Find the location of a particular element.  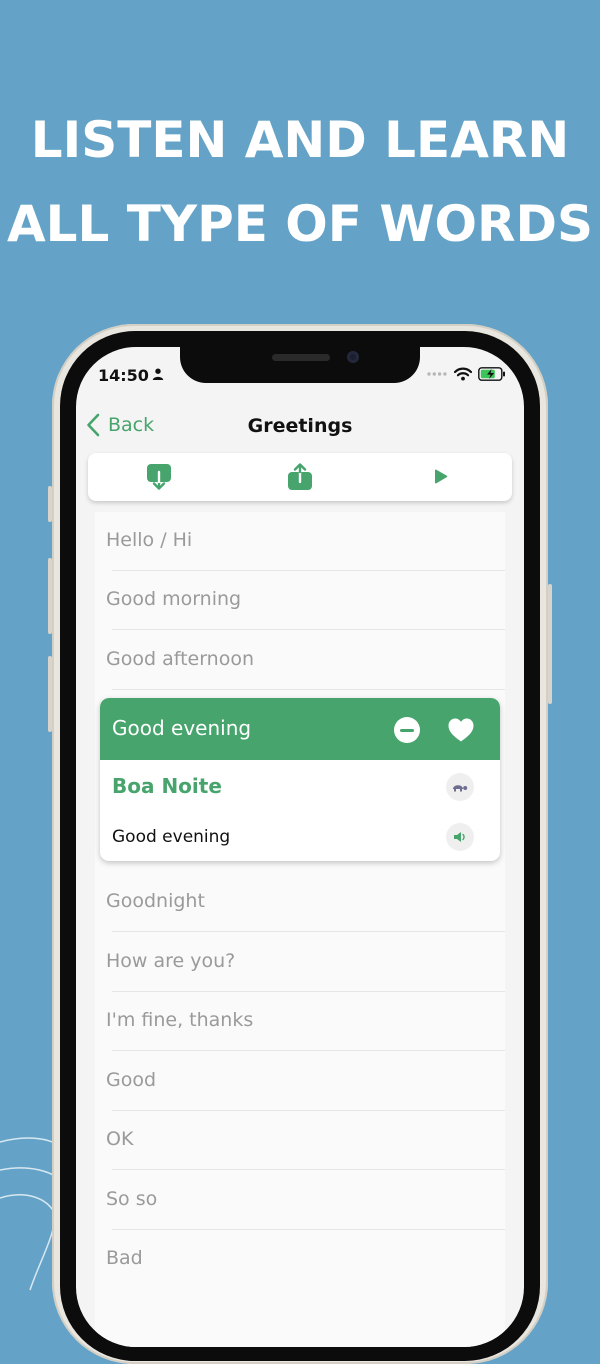

heart-icon is located at coordinates (461, 730).